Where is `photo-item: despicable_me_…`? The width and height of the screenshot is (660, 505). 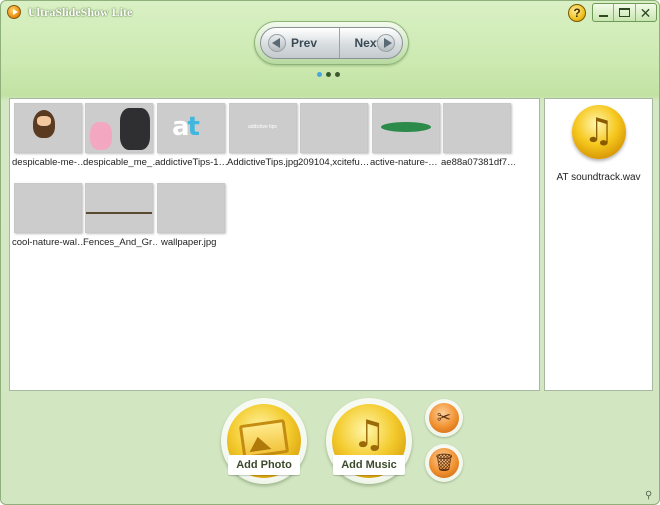
photo-item: despicable_me_… is located at coordinates (120, 135).